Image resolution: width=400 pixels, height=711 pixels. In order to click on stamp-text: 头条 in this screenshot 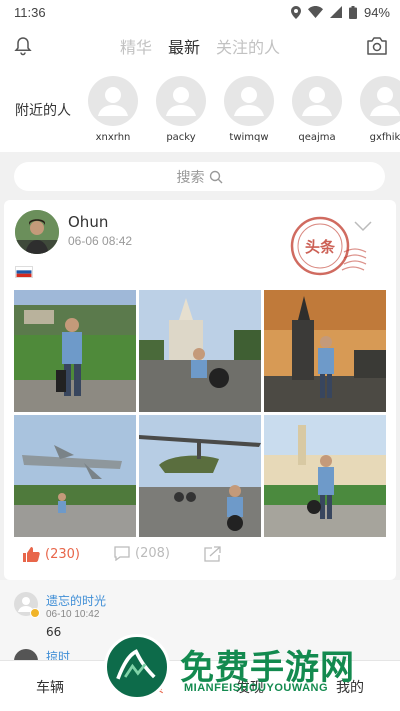, I will do `click(320, 247)`.